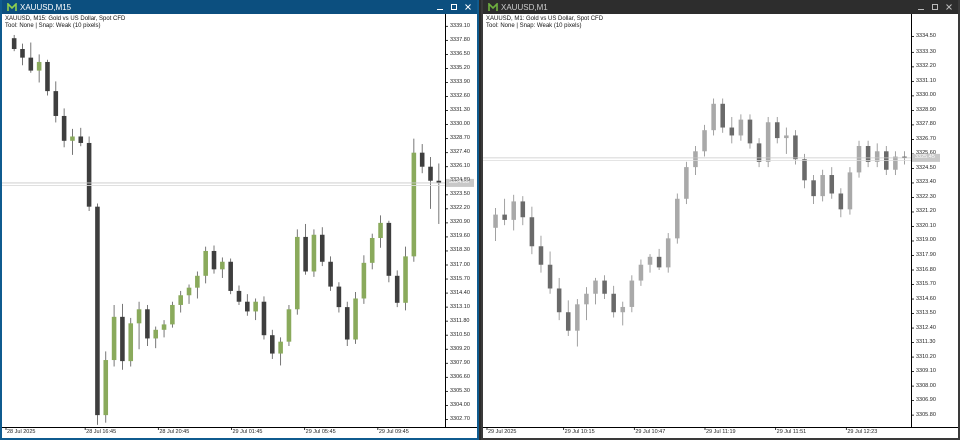  What do you see at coordinates (460, 390) in the screenshot?
I see `price-tick-label: 3305.30` at bounding box center [460, 390].